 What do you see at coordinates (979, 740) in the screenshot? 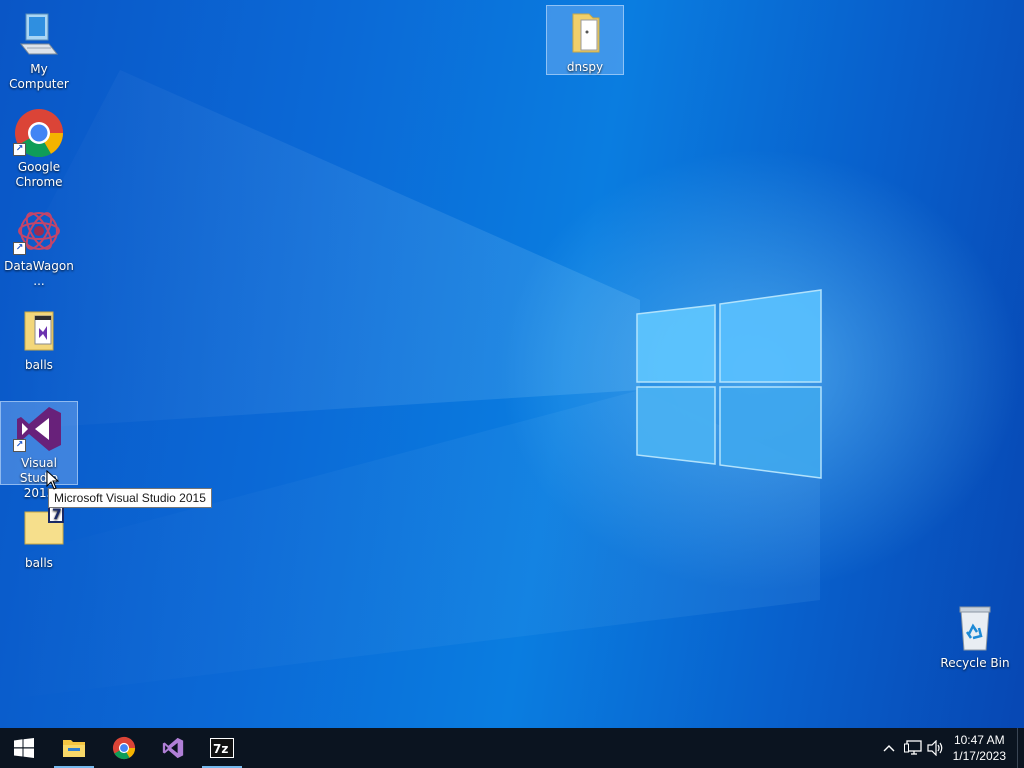
I see `clock-time: 10:47 AM` at bounding box center [979, 740].